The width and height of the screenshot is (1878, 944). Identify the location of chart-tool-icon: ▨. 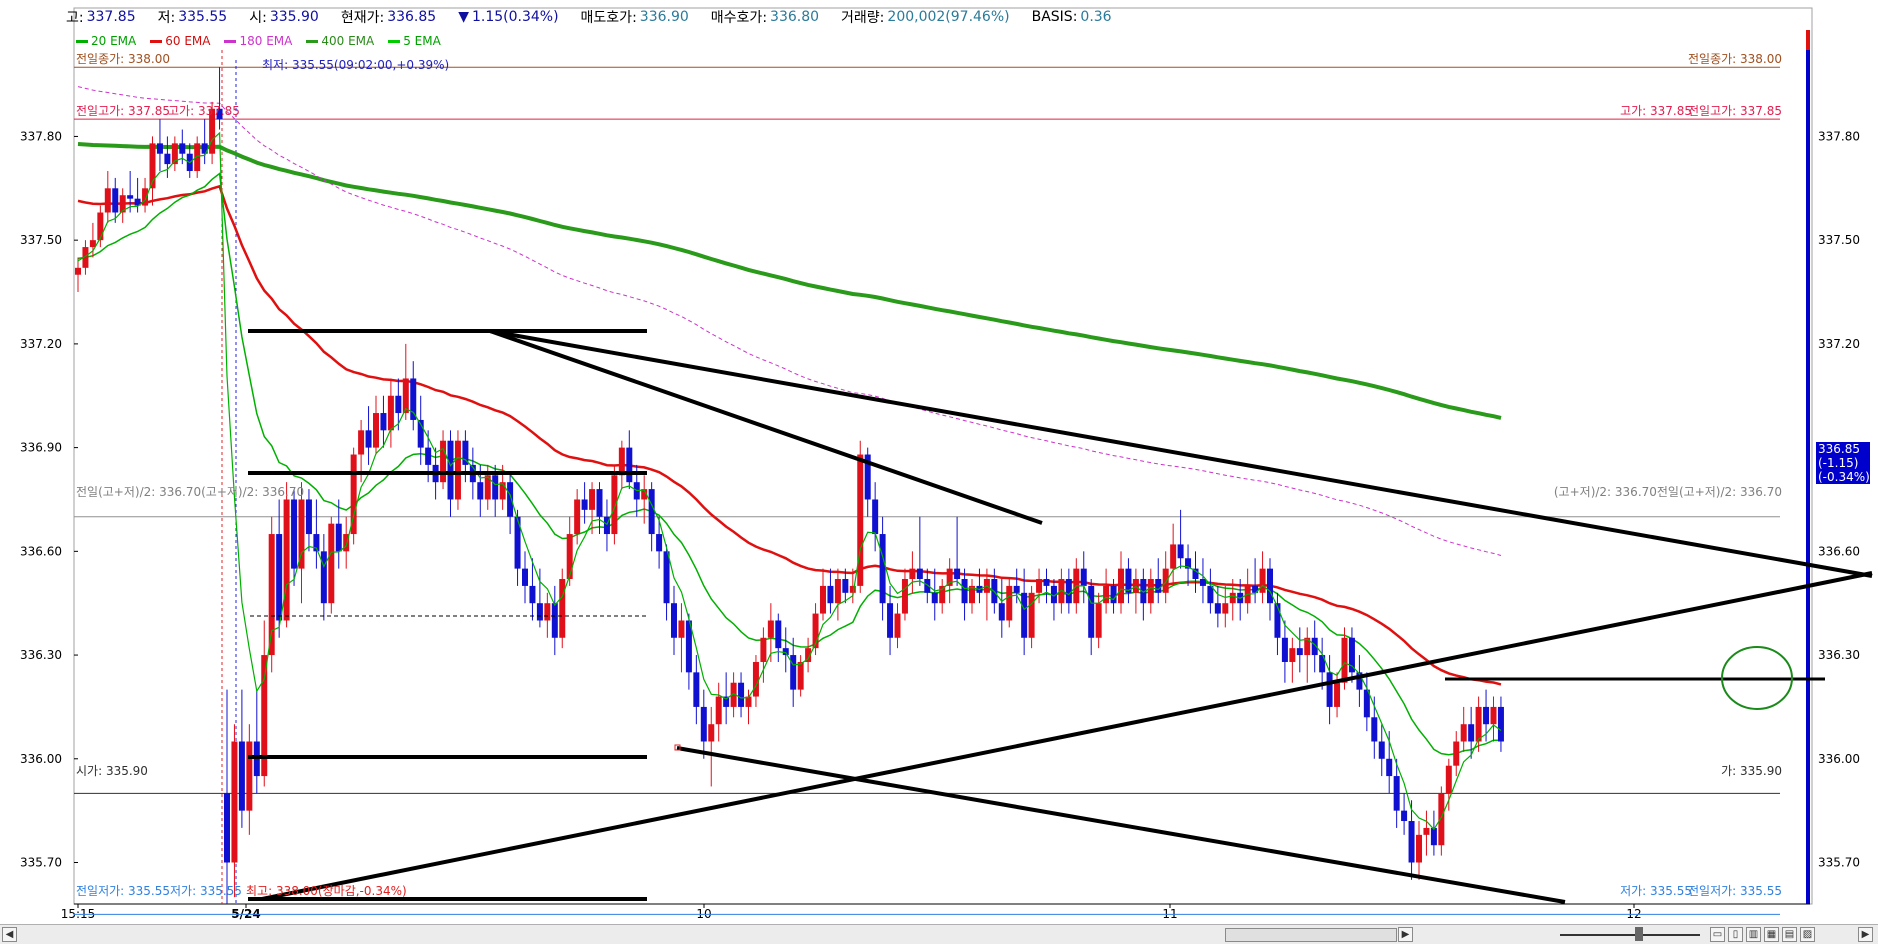
(1807, 934).